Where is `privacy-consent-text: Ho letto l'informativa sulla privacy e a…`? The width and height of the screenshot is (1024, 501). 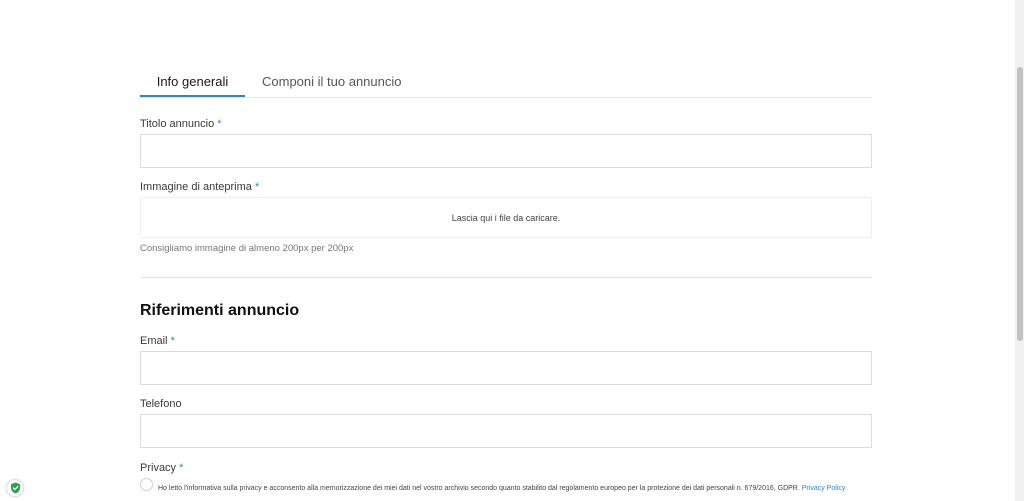 privacy-consent-text: Ho letto l'informativa sulla privacy e a… is located at coordinates (502, 488).